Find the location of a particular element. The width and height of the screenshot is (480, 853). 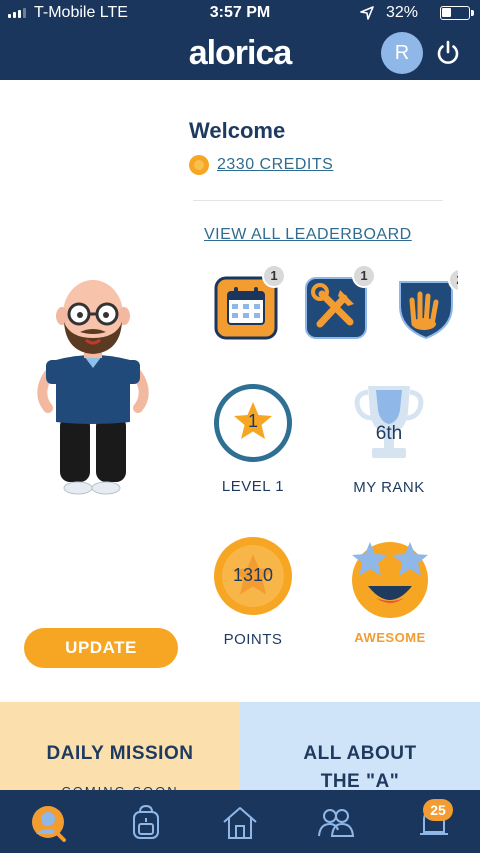

coin-icon is located at coordinates (199, 165).